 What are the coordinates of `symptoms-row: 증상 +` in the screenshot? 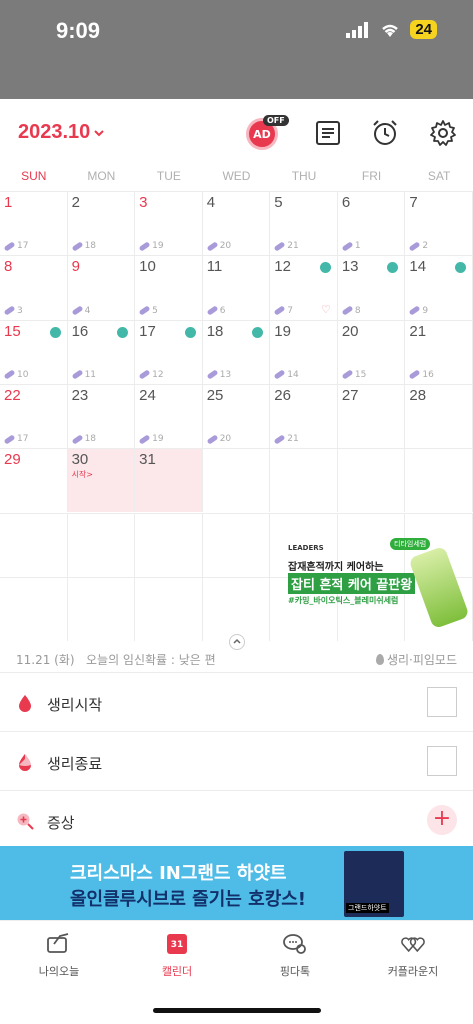 It's located at (236, 821).